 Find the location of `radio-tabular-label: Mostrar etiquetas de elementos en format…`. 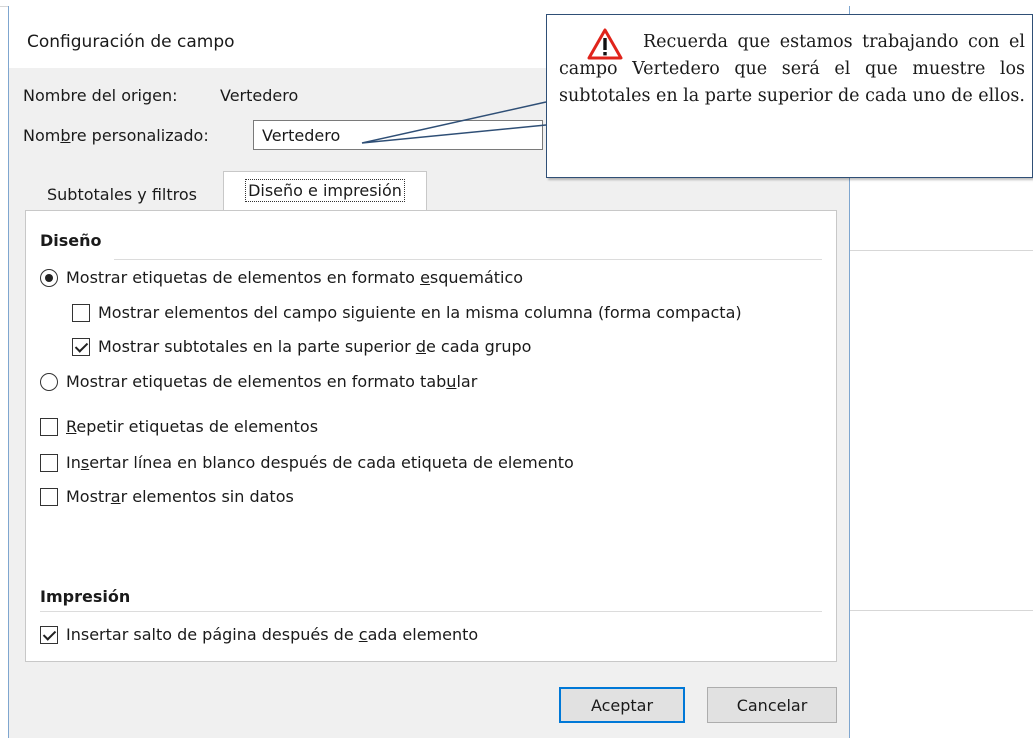

radio-tabular-label: Mostrar etiquetas de elementos en format… is located at coordinates (272, 381).